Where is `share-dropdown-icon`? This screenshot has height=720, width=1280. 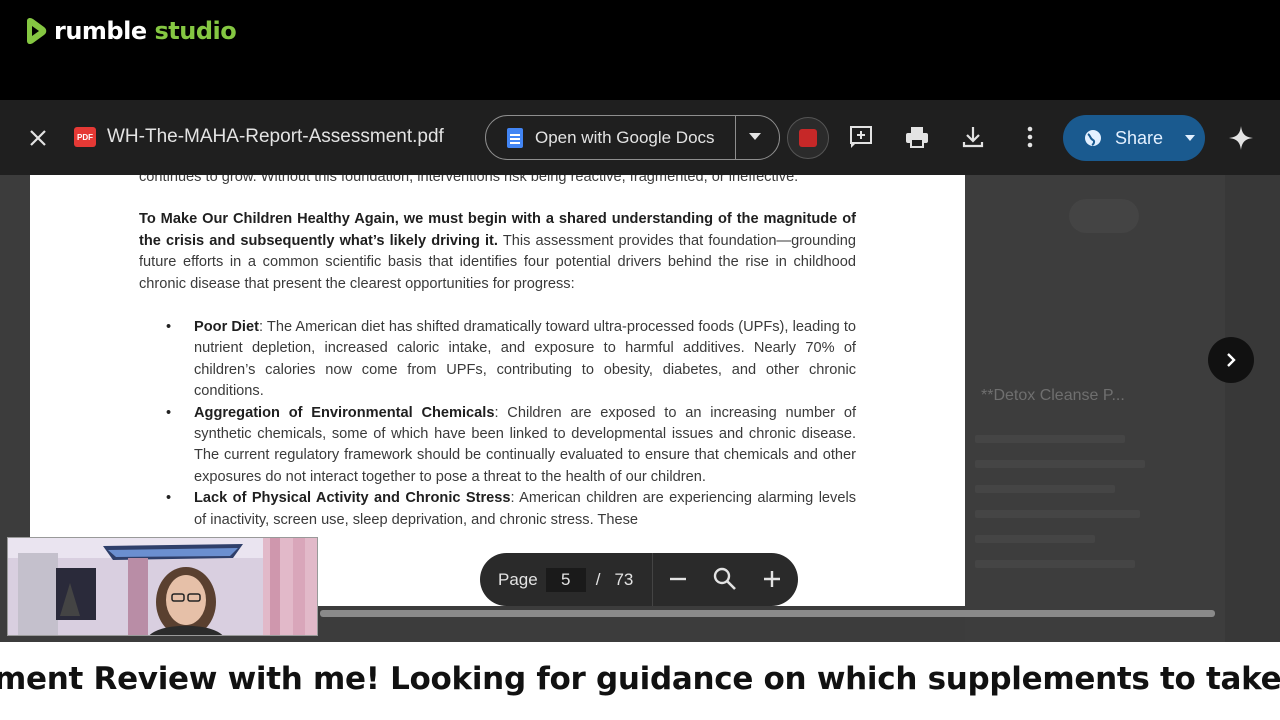 share-dropdown-icon is located at coordinates (1190, 138).